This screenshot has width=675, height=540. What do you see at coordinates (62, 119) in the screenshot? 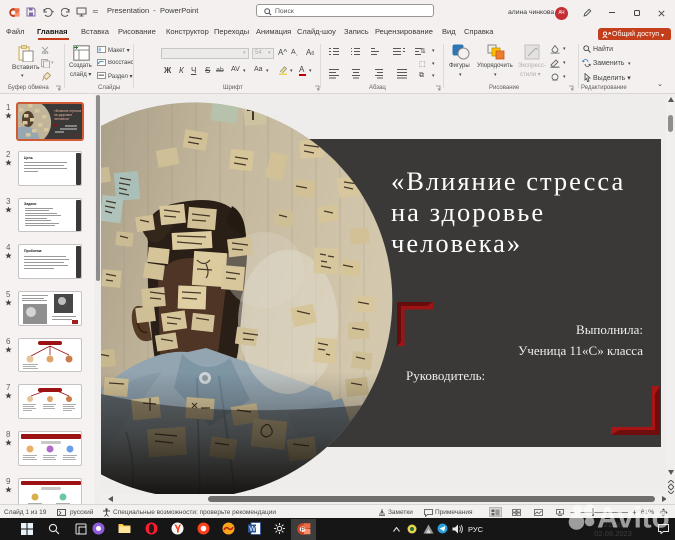
I see `svg-text: человека»` at bounding box center [62, 119].